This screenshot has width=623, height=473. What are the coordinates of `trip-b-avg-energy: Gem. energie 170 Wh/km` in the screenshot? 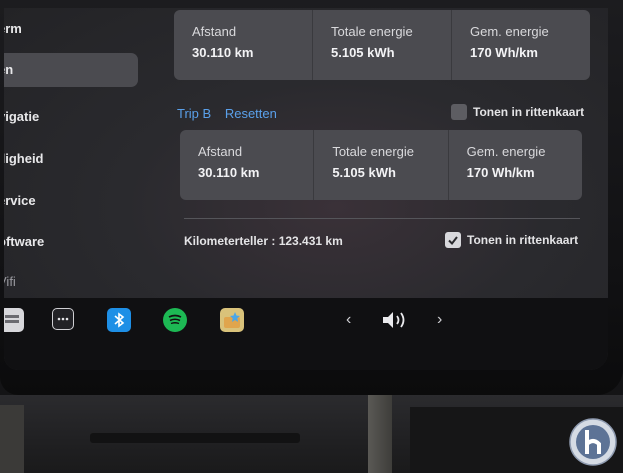 It's located at (514, 165).